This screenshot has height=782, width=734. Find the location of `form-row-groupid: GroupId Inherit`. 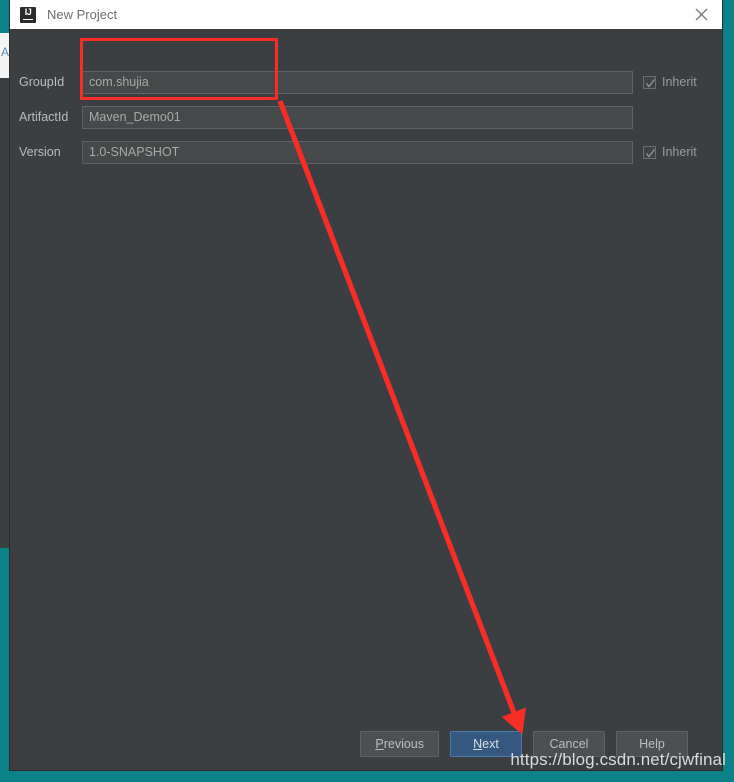

form-row-groupid: GroupId Inherit is located at coordinates (366, 82).